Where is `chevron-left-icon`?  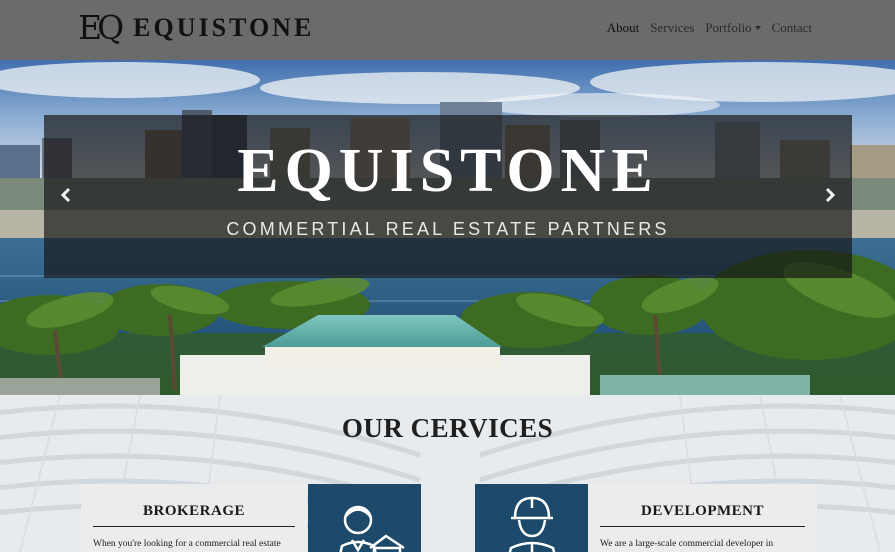 chevron-left-icon is located at coordinates (65, 195).